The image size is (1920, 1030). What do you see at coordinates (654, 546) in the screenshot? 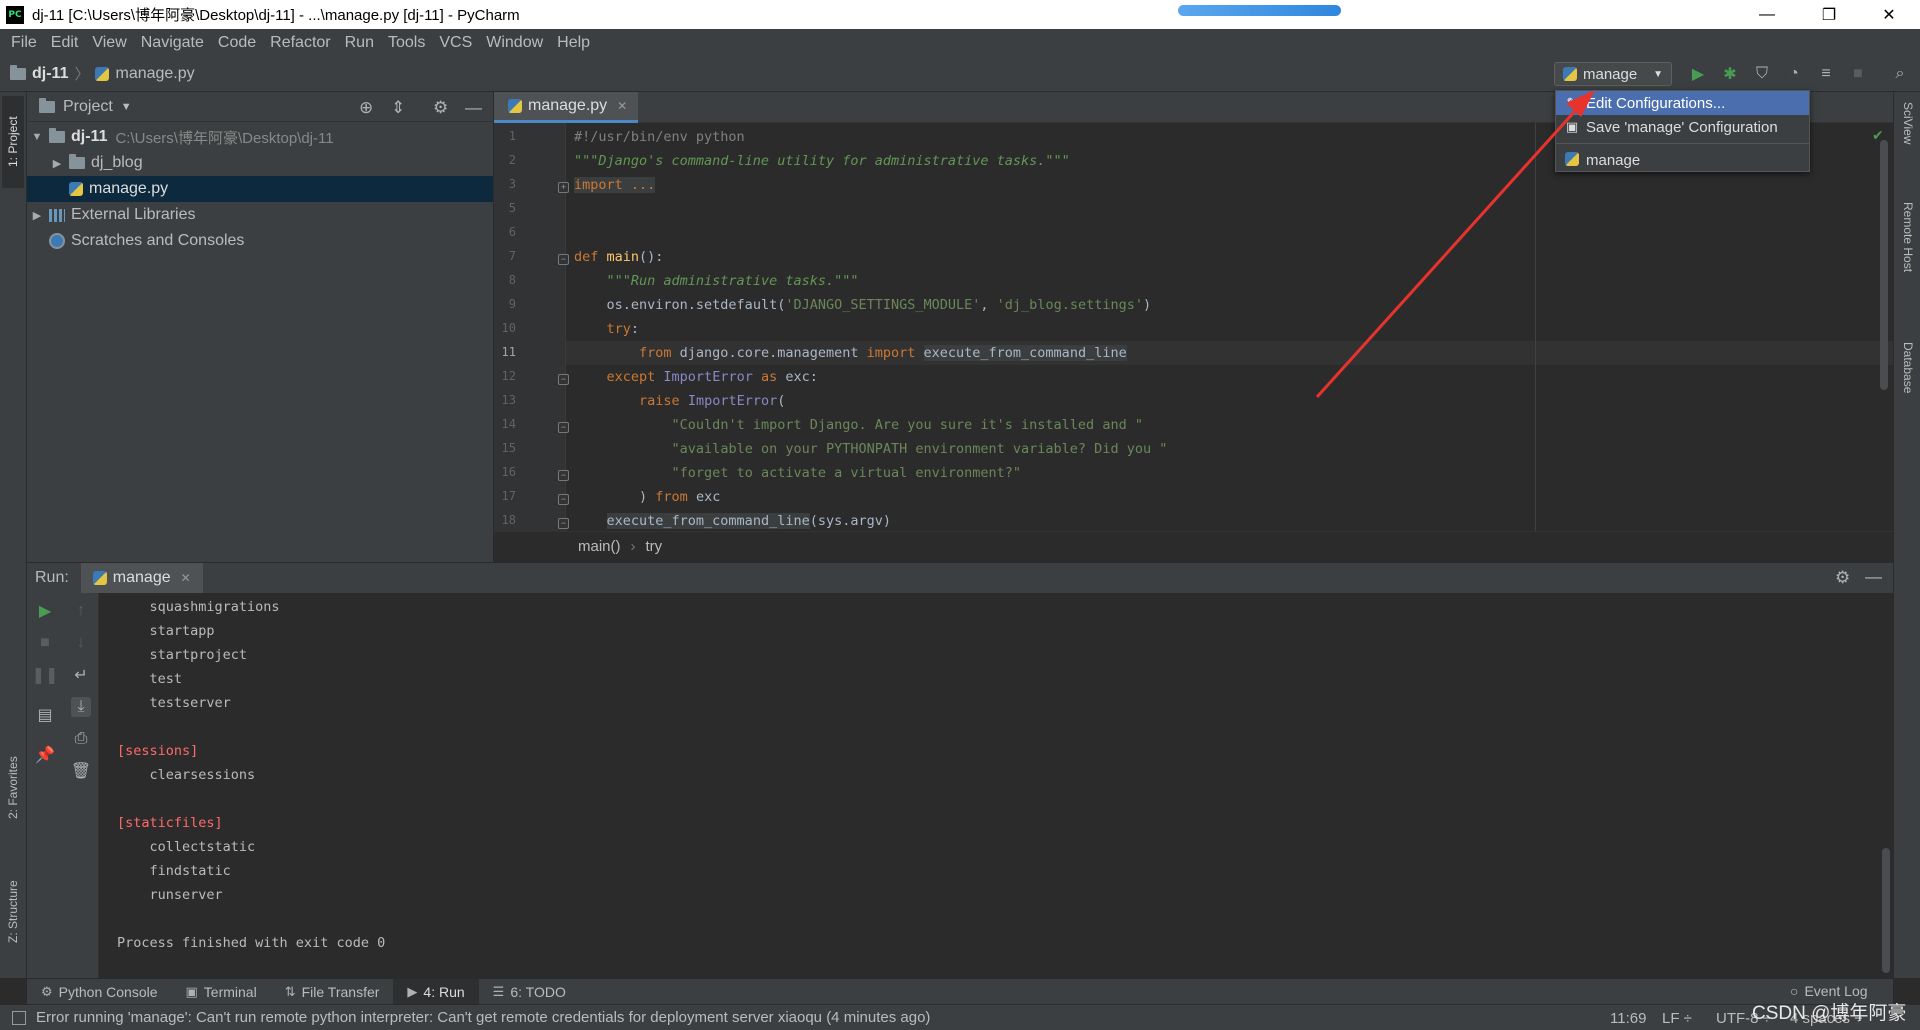
I see `breadcrumb-try: try` at bounding box center [654, 546].